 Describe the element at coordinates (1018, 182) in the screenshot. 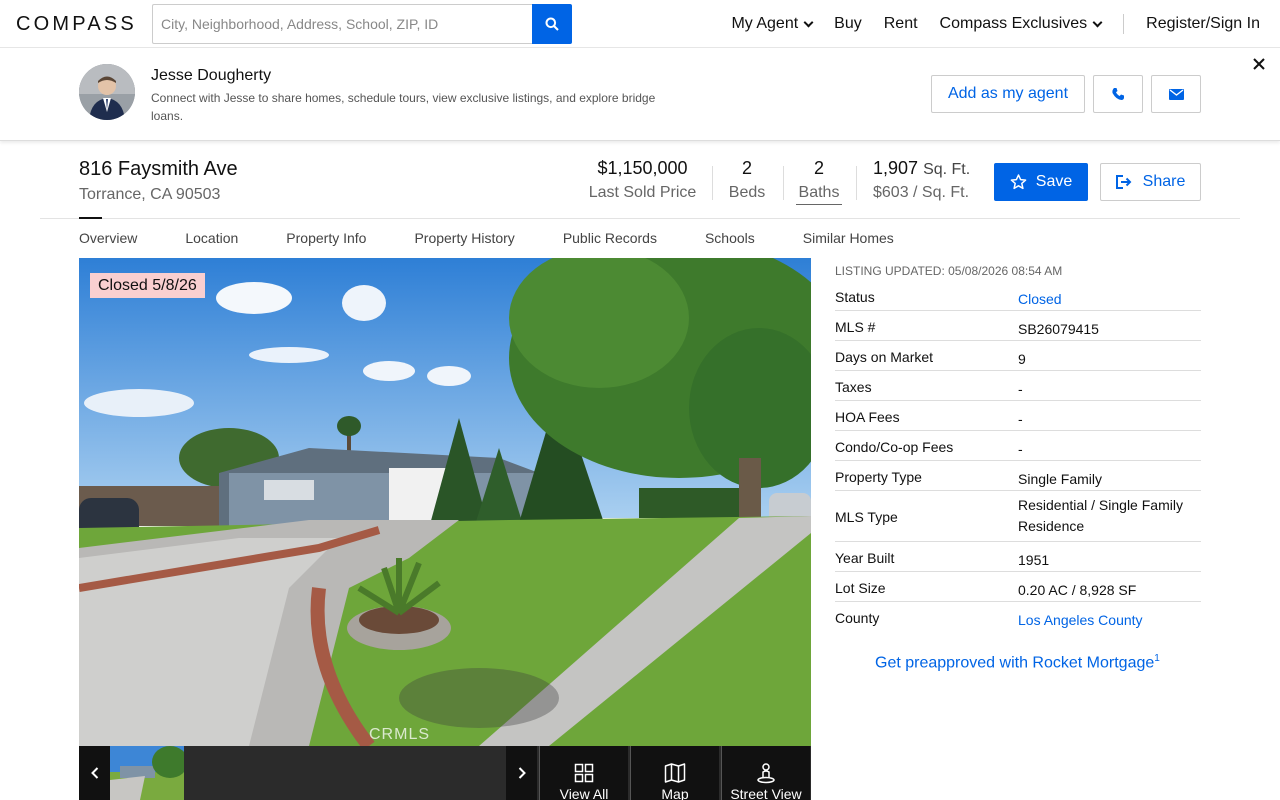

I see `star-outline-icon` at that location.